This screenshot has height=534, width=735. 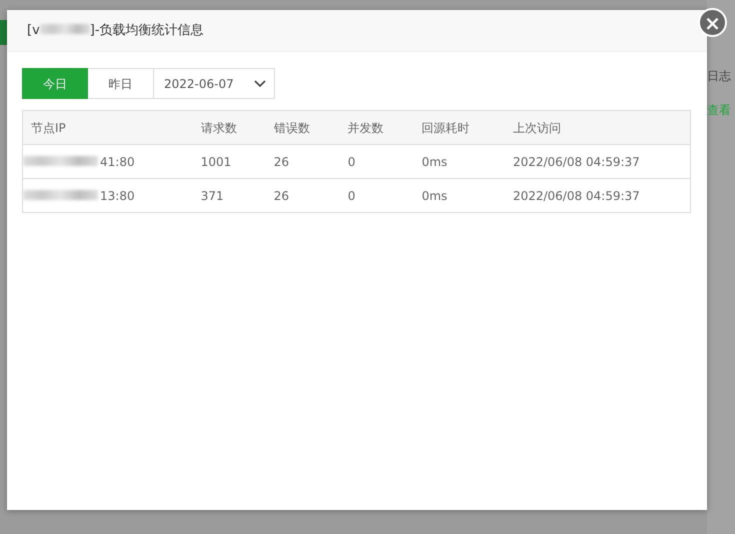 I want to click on column-header: 并发数, so click(x=377, y=127).